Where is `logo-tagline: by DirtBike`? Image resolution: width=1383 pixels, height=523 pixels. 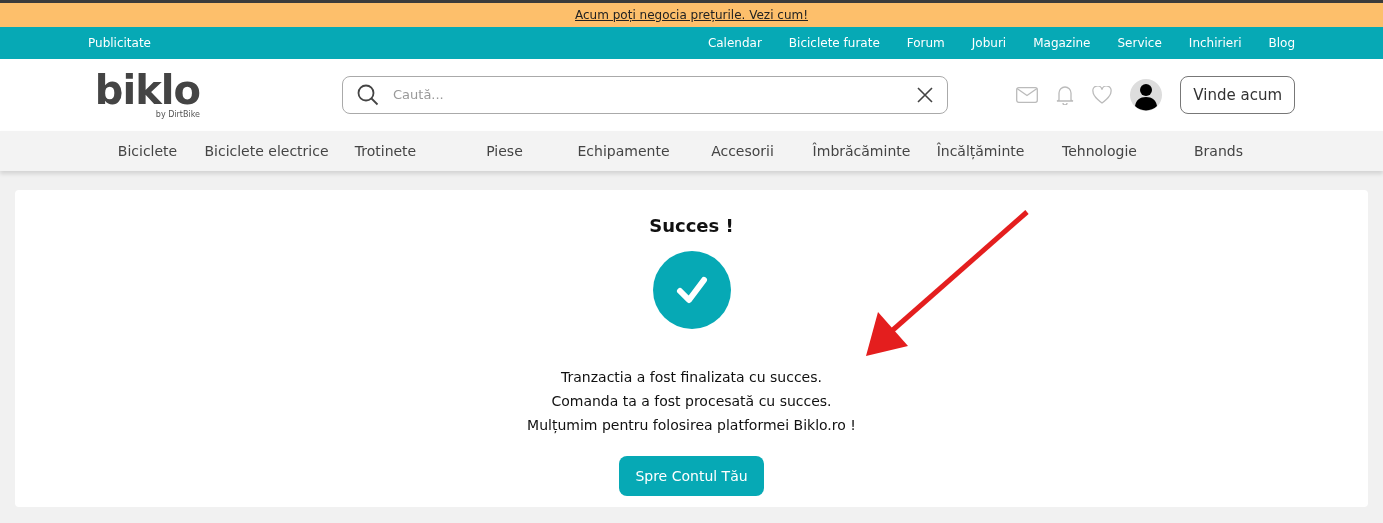
logo-tagline: by DirtBike is located at coordinates (177, 115).